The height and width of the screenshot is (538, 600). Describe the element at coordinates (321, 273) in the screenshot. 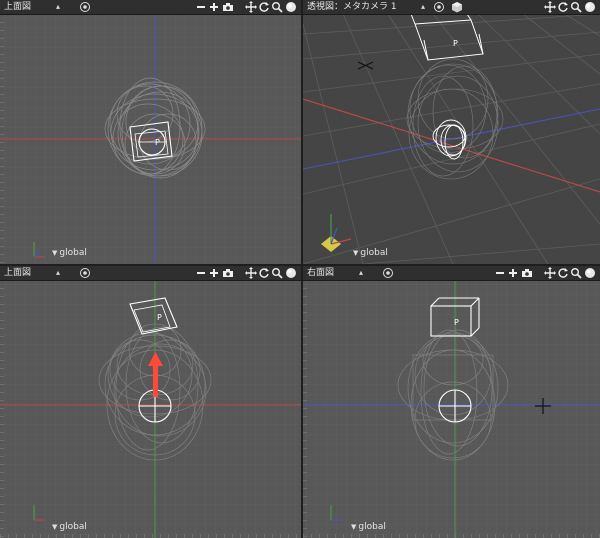

I see `viewport-title: 右面図` at that location.